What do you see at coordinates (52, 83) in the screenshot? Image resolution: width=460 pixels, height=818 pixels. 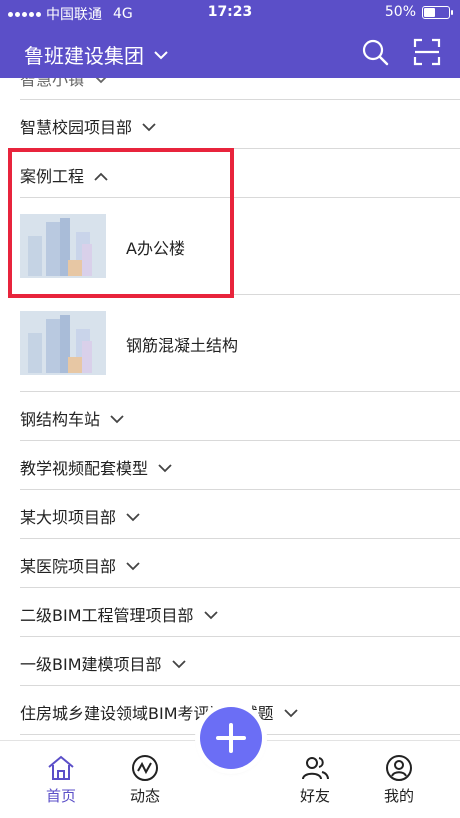 I see `group-label: 智慧小镇` at bounding box center [52, 83].